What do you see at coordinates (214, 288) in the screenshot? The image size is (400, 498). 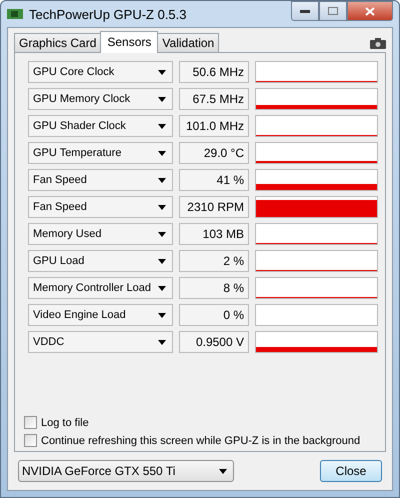 I see `sensor-value: 8 %` at bounding box center [214, 288].